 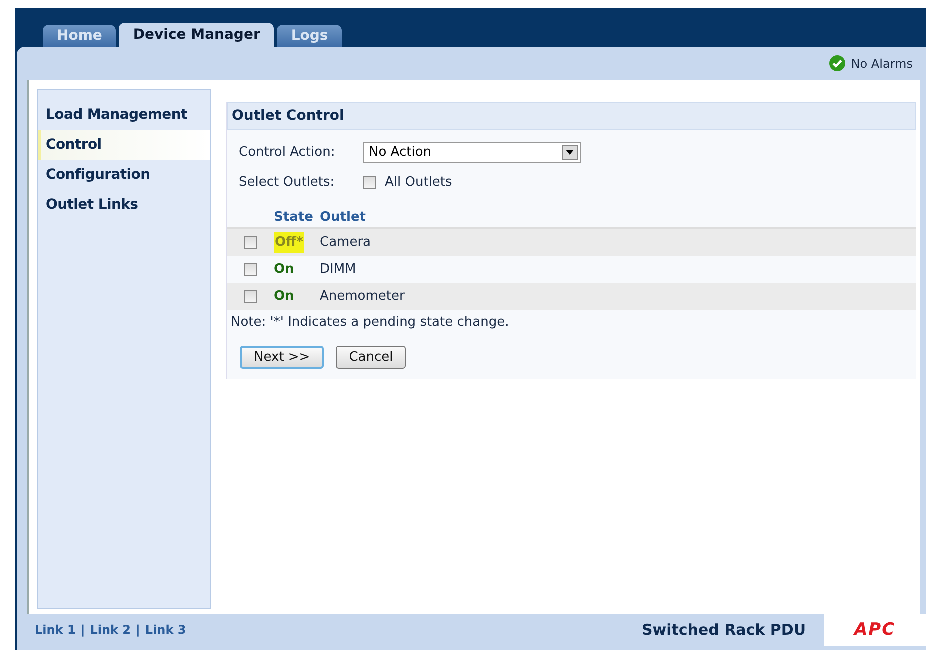 What do you see at coordinates (724, 630) in the screenshot?
I see `product-title: Switched Rack PDU` at bounding box center [724, 630].